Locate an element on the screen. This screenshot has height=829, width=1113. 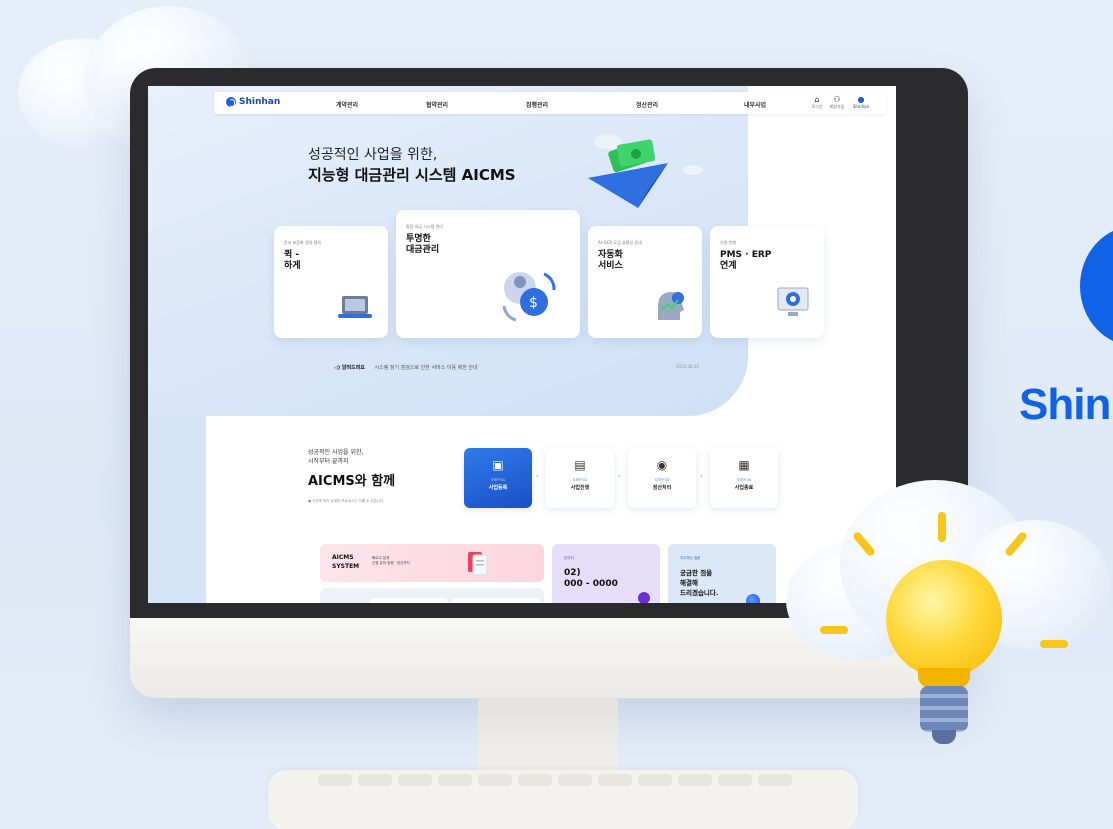
nav-item-agreement: 협약관리 is located at coordinates (437, 104).